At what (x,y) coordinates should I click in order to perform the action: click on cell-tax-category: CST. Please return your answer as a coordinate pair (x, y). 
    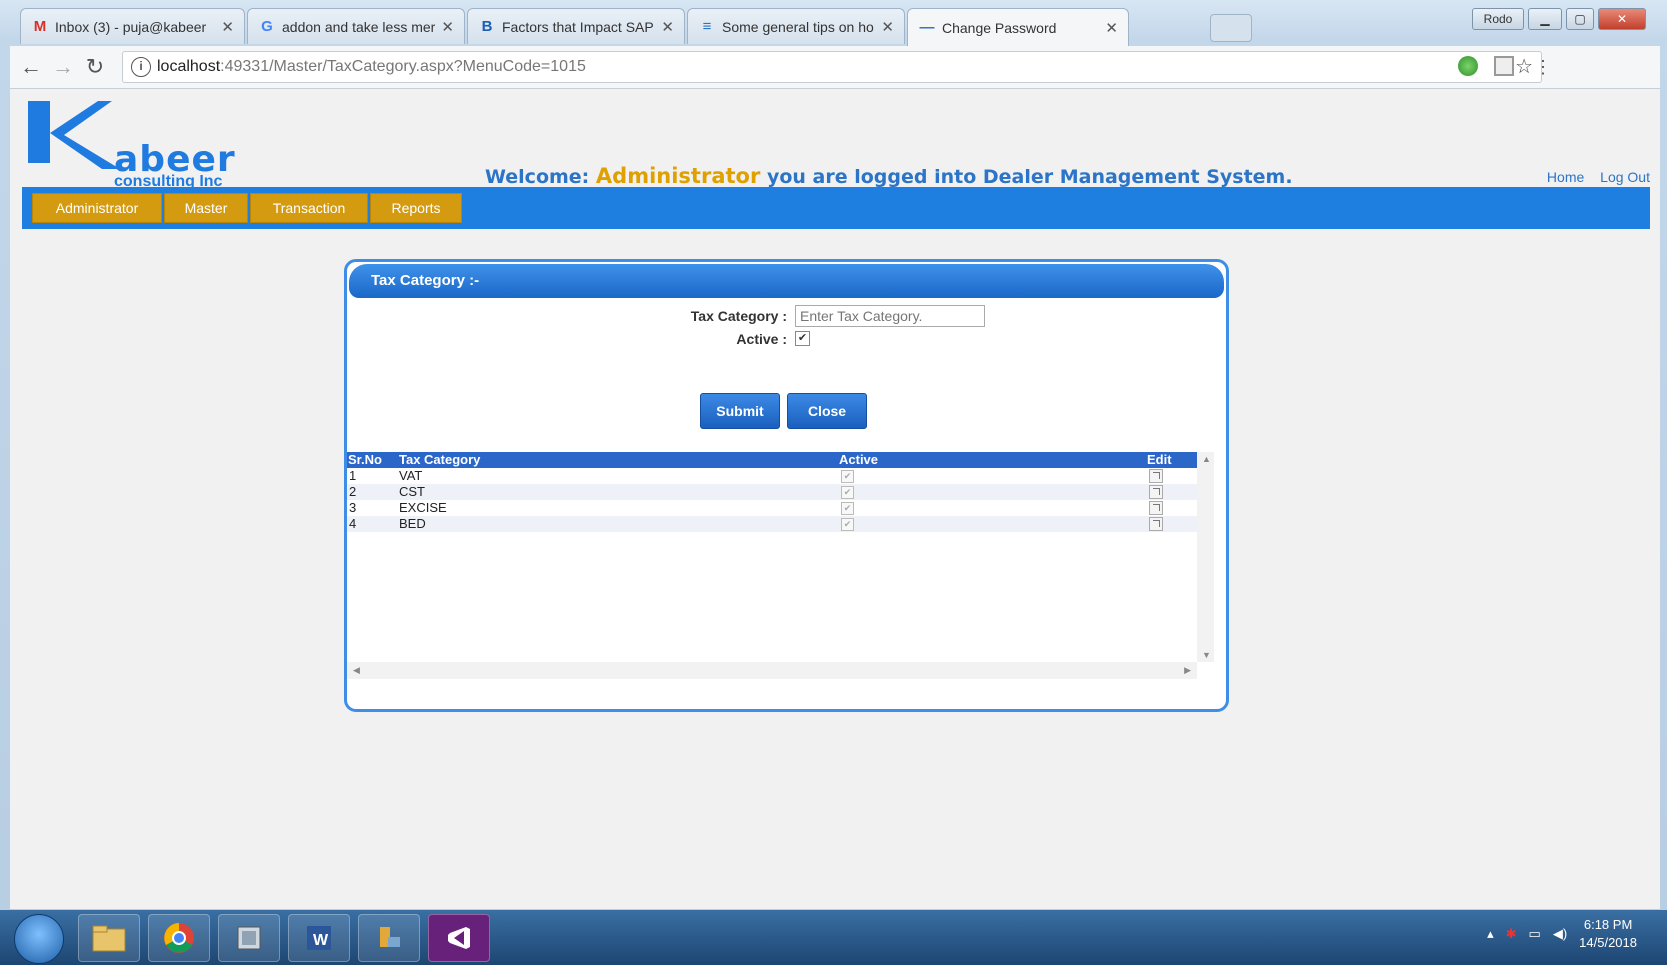
    Looking at the image, I should click on (412, 491).